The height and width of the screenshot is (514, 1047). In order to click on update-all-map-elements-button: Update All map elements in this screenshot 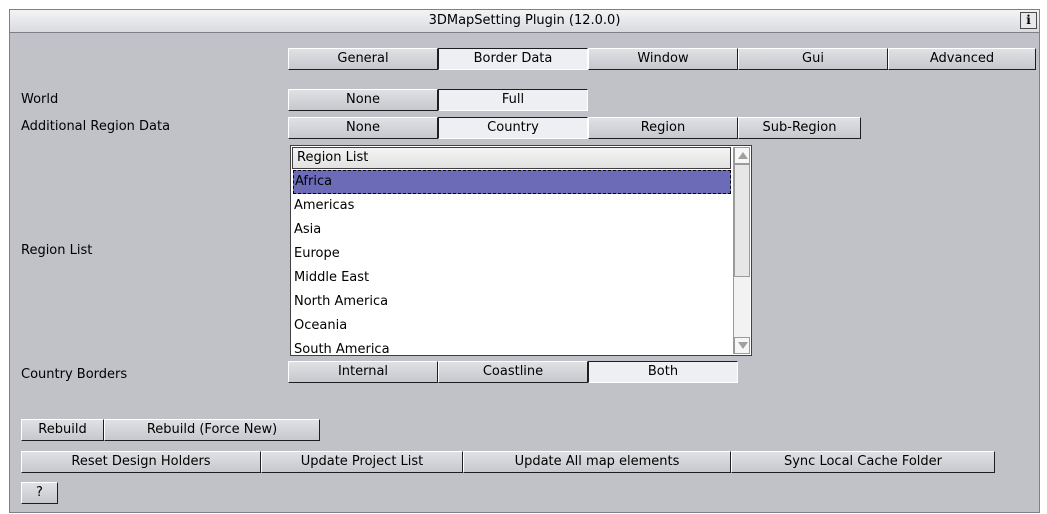, I will do `click(597, 462)`.